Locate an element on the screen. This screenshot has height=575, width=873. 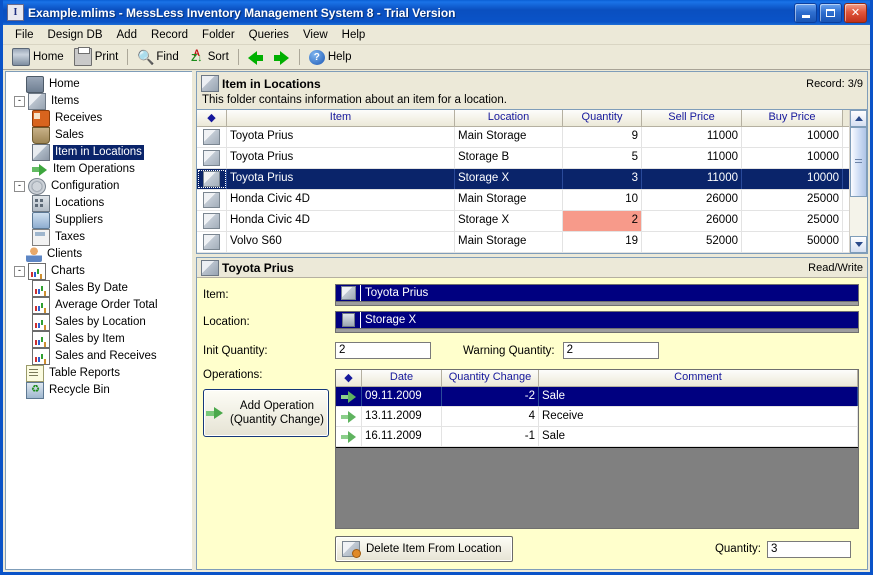
init-quantity-input: 2 is located at coordinates (383, 350).